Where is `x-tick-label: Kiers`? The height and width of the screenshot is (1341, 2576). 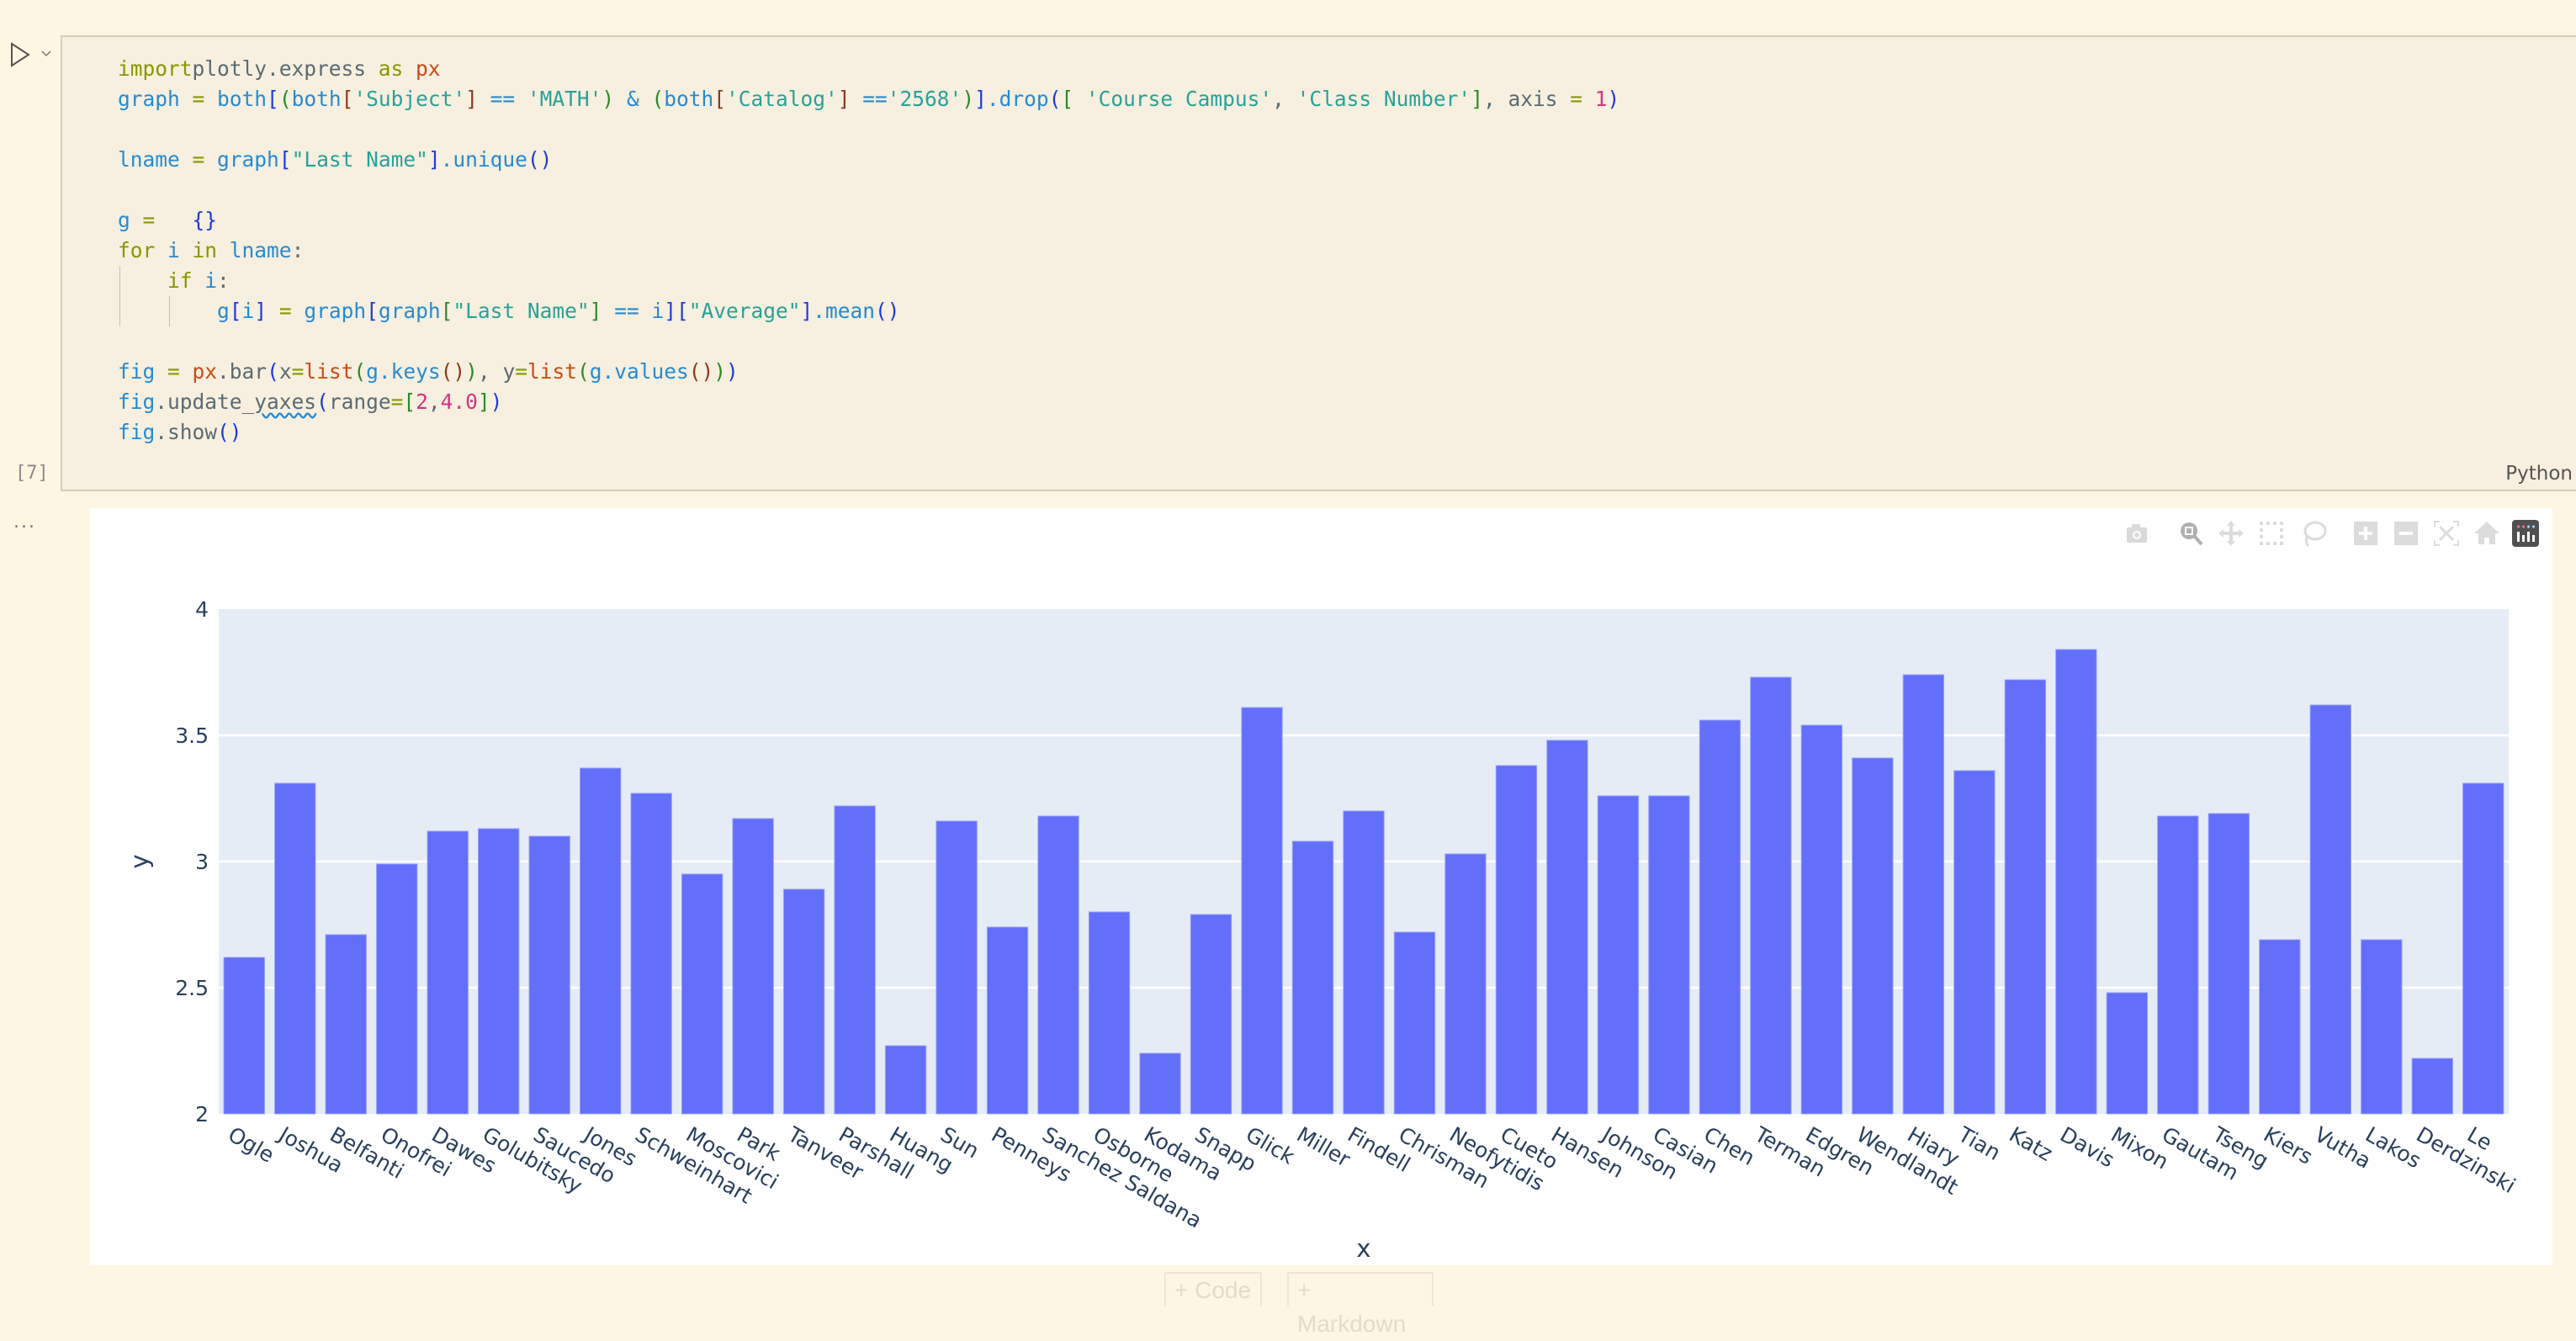 x-tick-label: Kiers is located at coordinates (2288, 1145).